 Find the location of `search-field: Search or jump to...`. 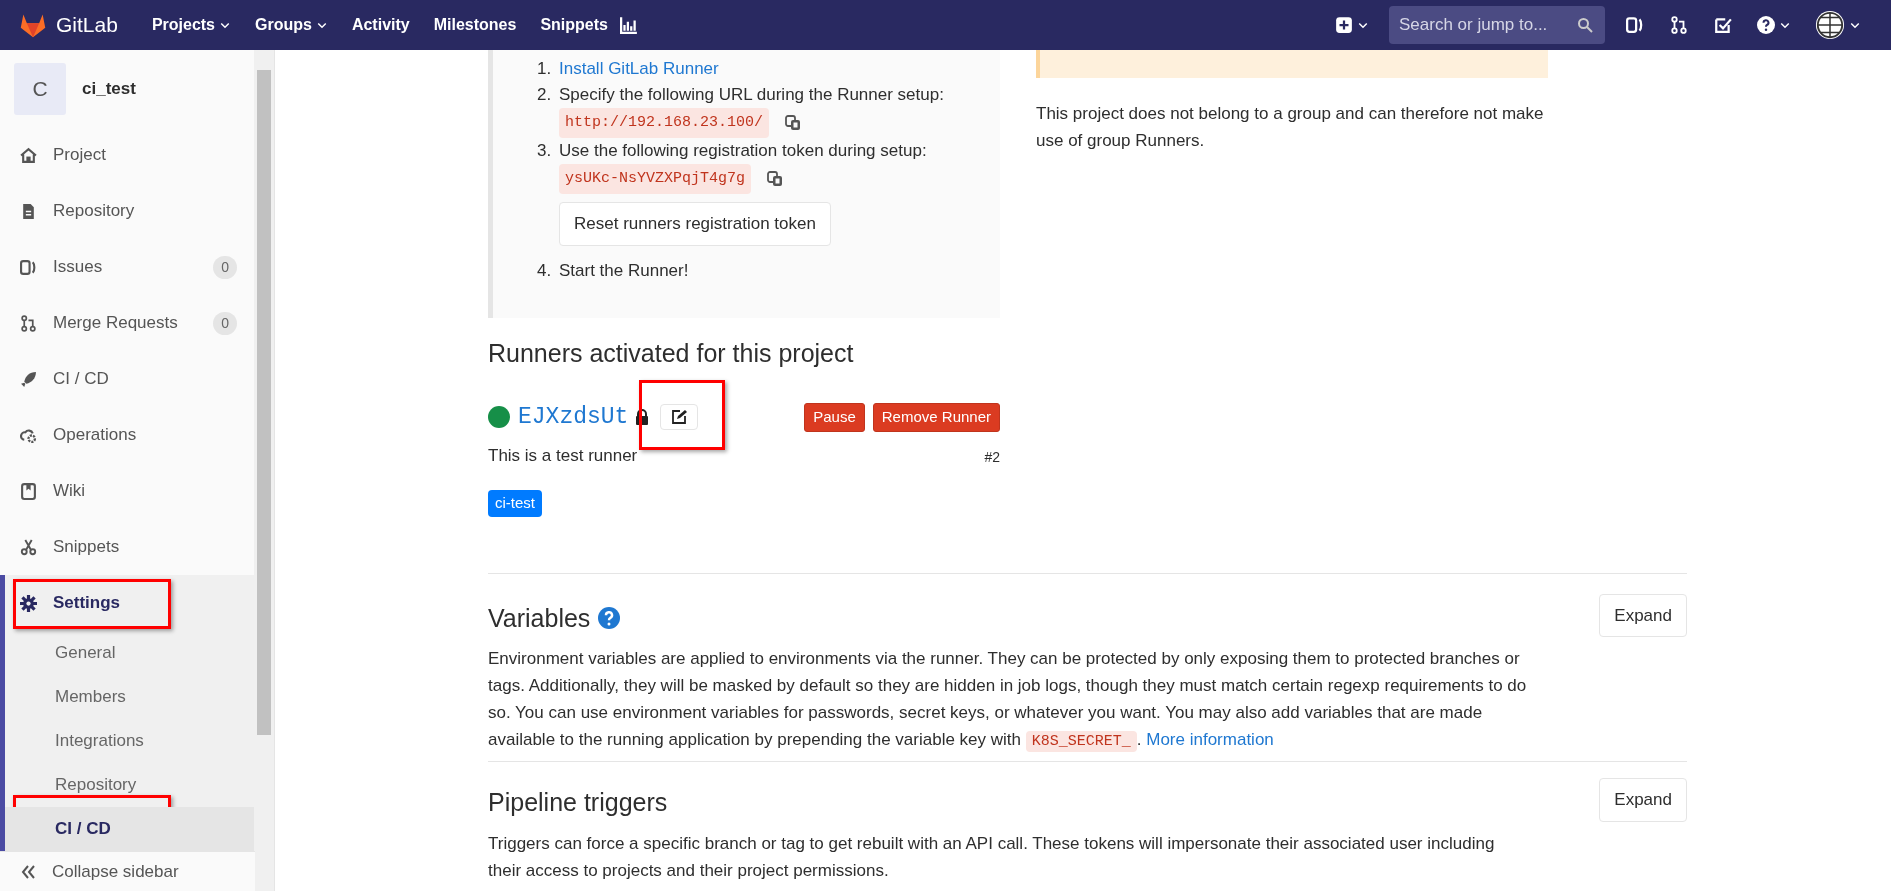

search-field: Search or jump to... is located at coordinates (1497, 25).